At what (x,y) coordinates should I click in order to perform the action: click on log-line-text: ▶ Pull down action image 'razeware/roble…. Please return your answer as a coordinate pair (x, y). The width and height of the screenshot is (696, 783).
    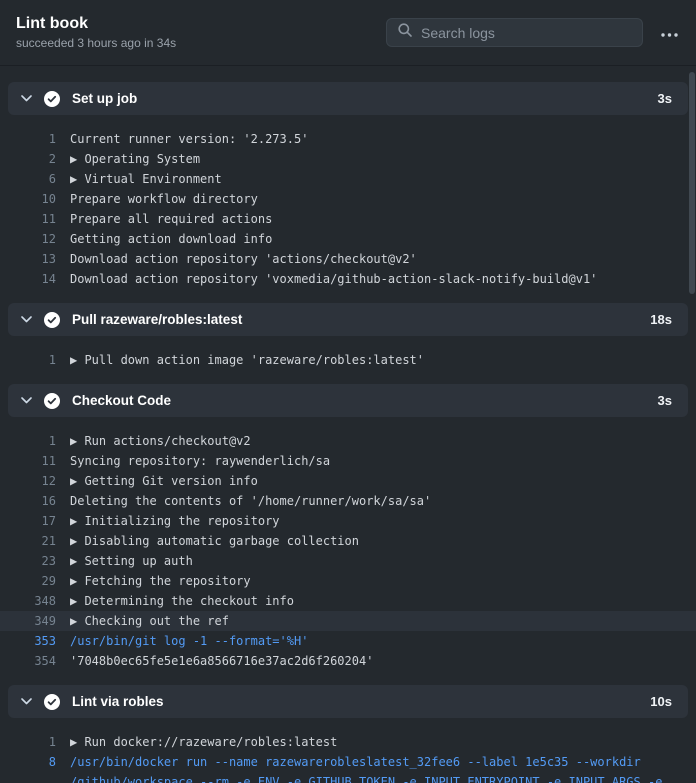
    Looking at the image, I should click on (247, 360).